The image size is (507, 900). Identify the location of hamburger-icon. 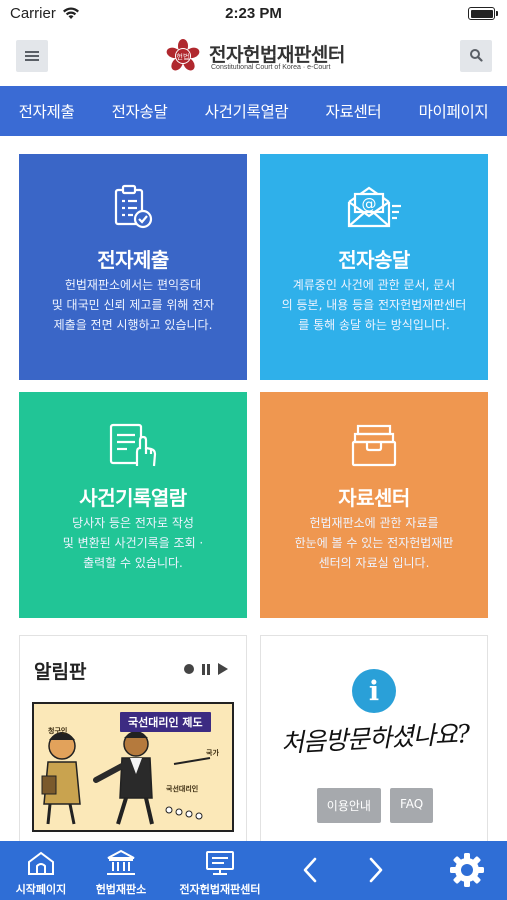
(32, 56).